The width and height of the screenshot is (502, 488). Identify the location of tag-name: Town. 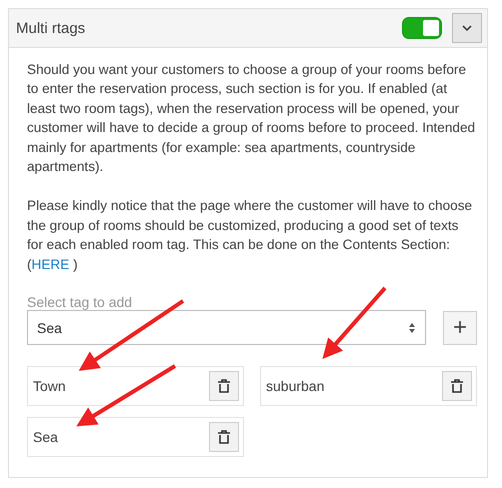
(49, 386).